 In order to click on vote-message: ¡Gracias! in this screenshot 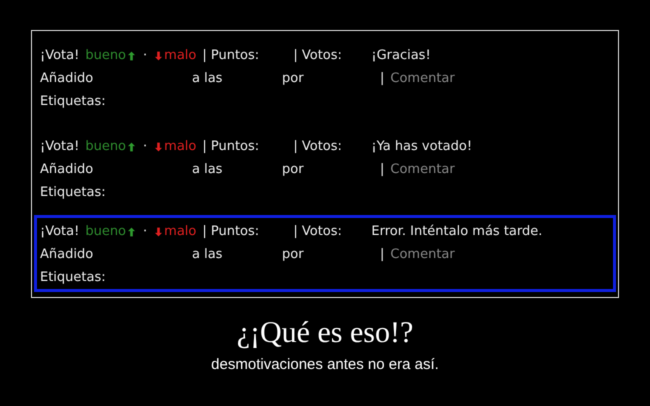, I will do `click(401, 55)`.